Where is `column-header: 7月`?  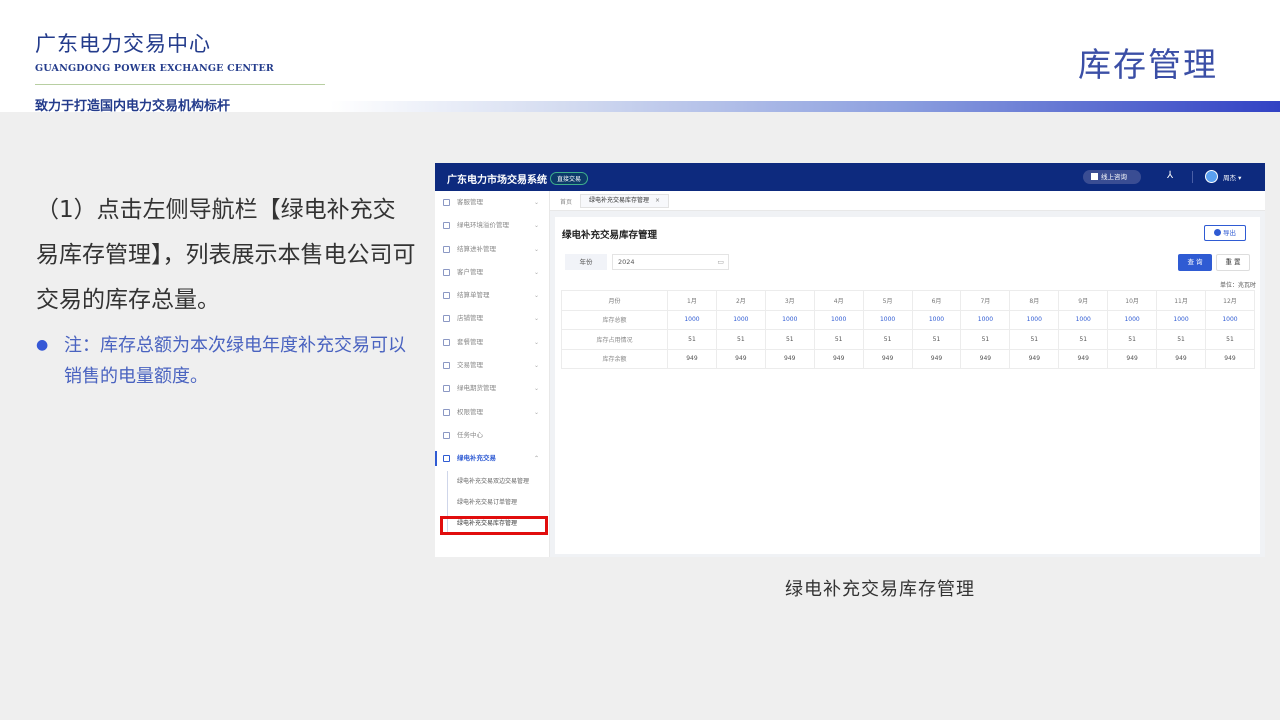
column-header: 7月 is located at coordinates (985, 300).